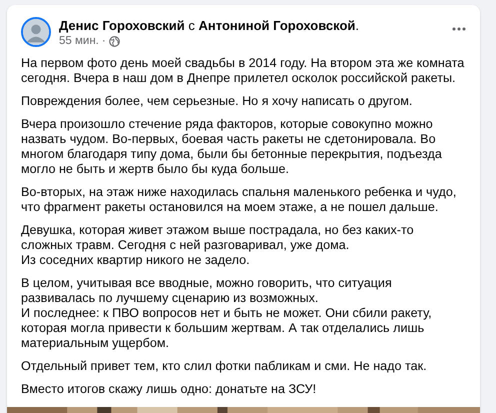 This screenshot has height=413, width=496. Describe the element at coordinates (169, 389) in the screenshot. I see `post-paragraph: Вместо итогов скажу лишь одно: донатьте на ЗСУ!` at that location.